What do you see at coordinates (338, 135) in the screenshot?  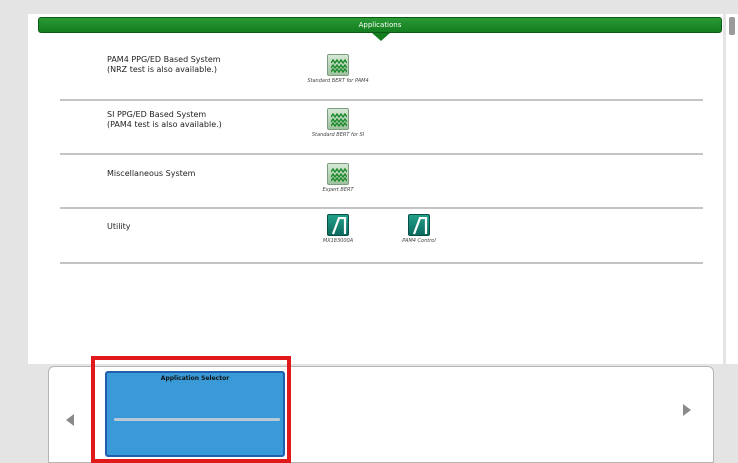 I see `app-caption: Standard BERT for SI` at bounding box center [338, 135].